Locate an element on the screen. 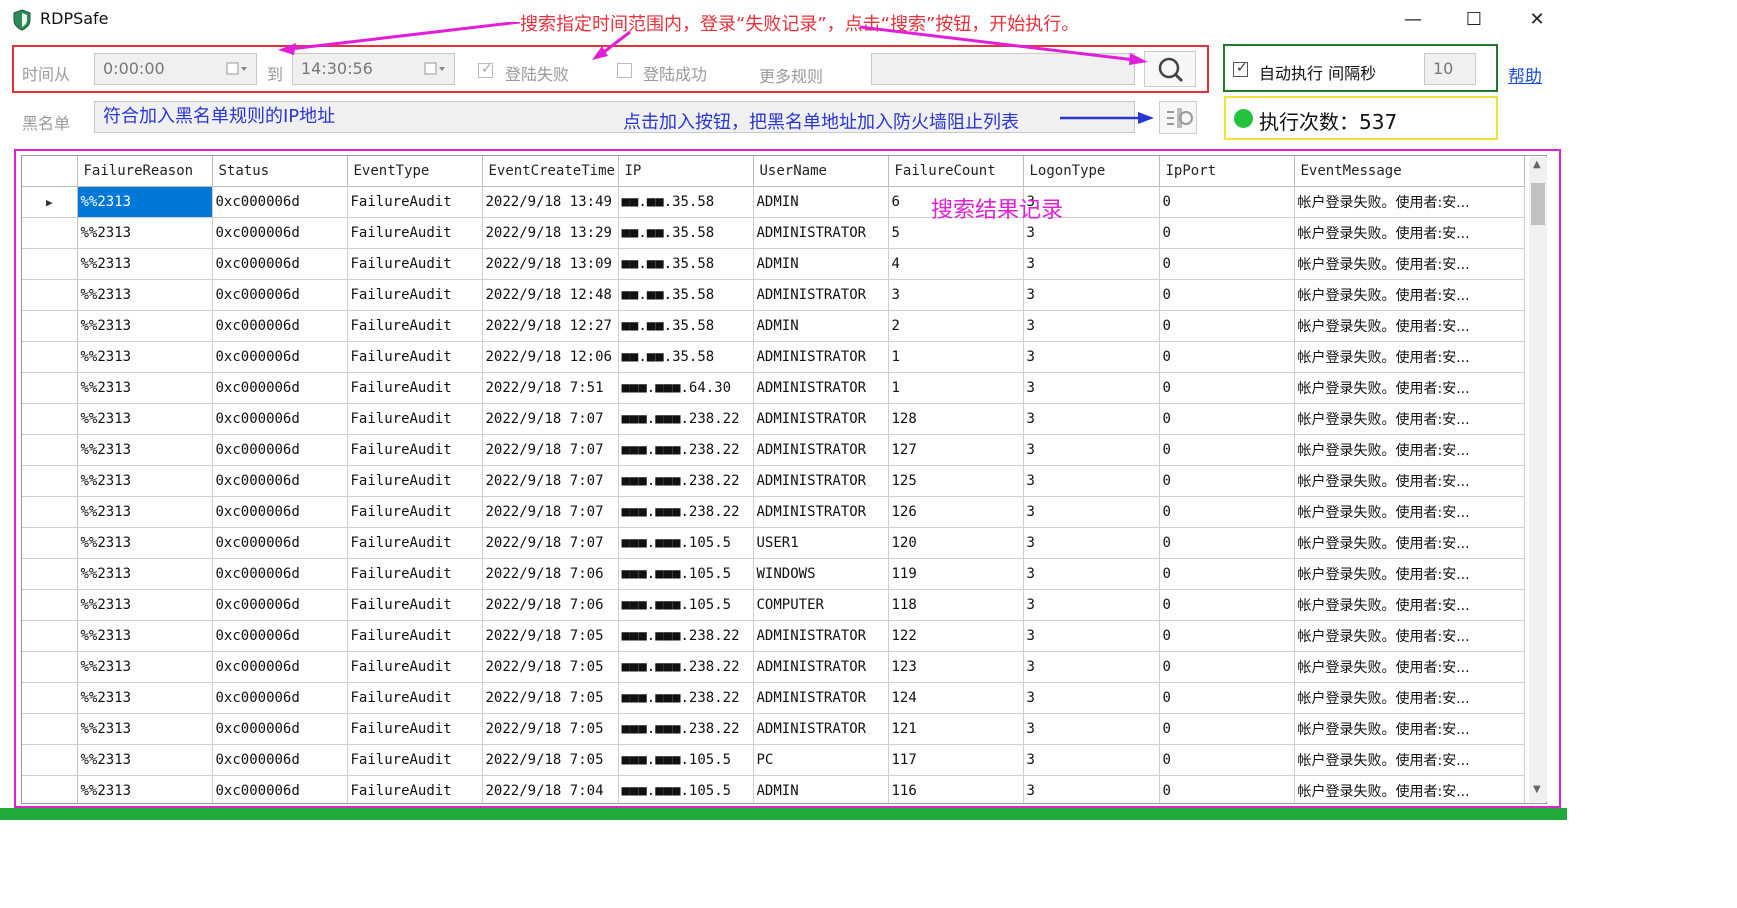 The height and width of the screenshot is (908, 1737). table-cell: 2022/9/18 7:04 is located at coordinates (550, 789).